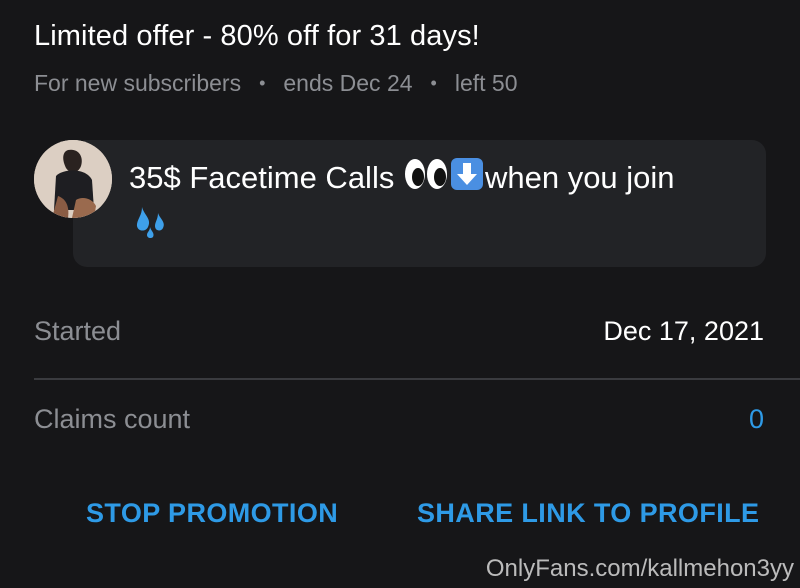 Image resolution: width=800 pixels, height=588 pixels. Describe the element at coordinates (756, 419) in the screenshot. I see `claims-count-link: 0` at that location.